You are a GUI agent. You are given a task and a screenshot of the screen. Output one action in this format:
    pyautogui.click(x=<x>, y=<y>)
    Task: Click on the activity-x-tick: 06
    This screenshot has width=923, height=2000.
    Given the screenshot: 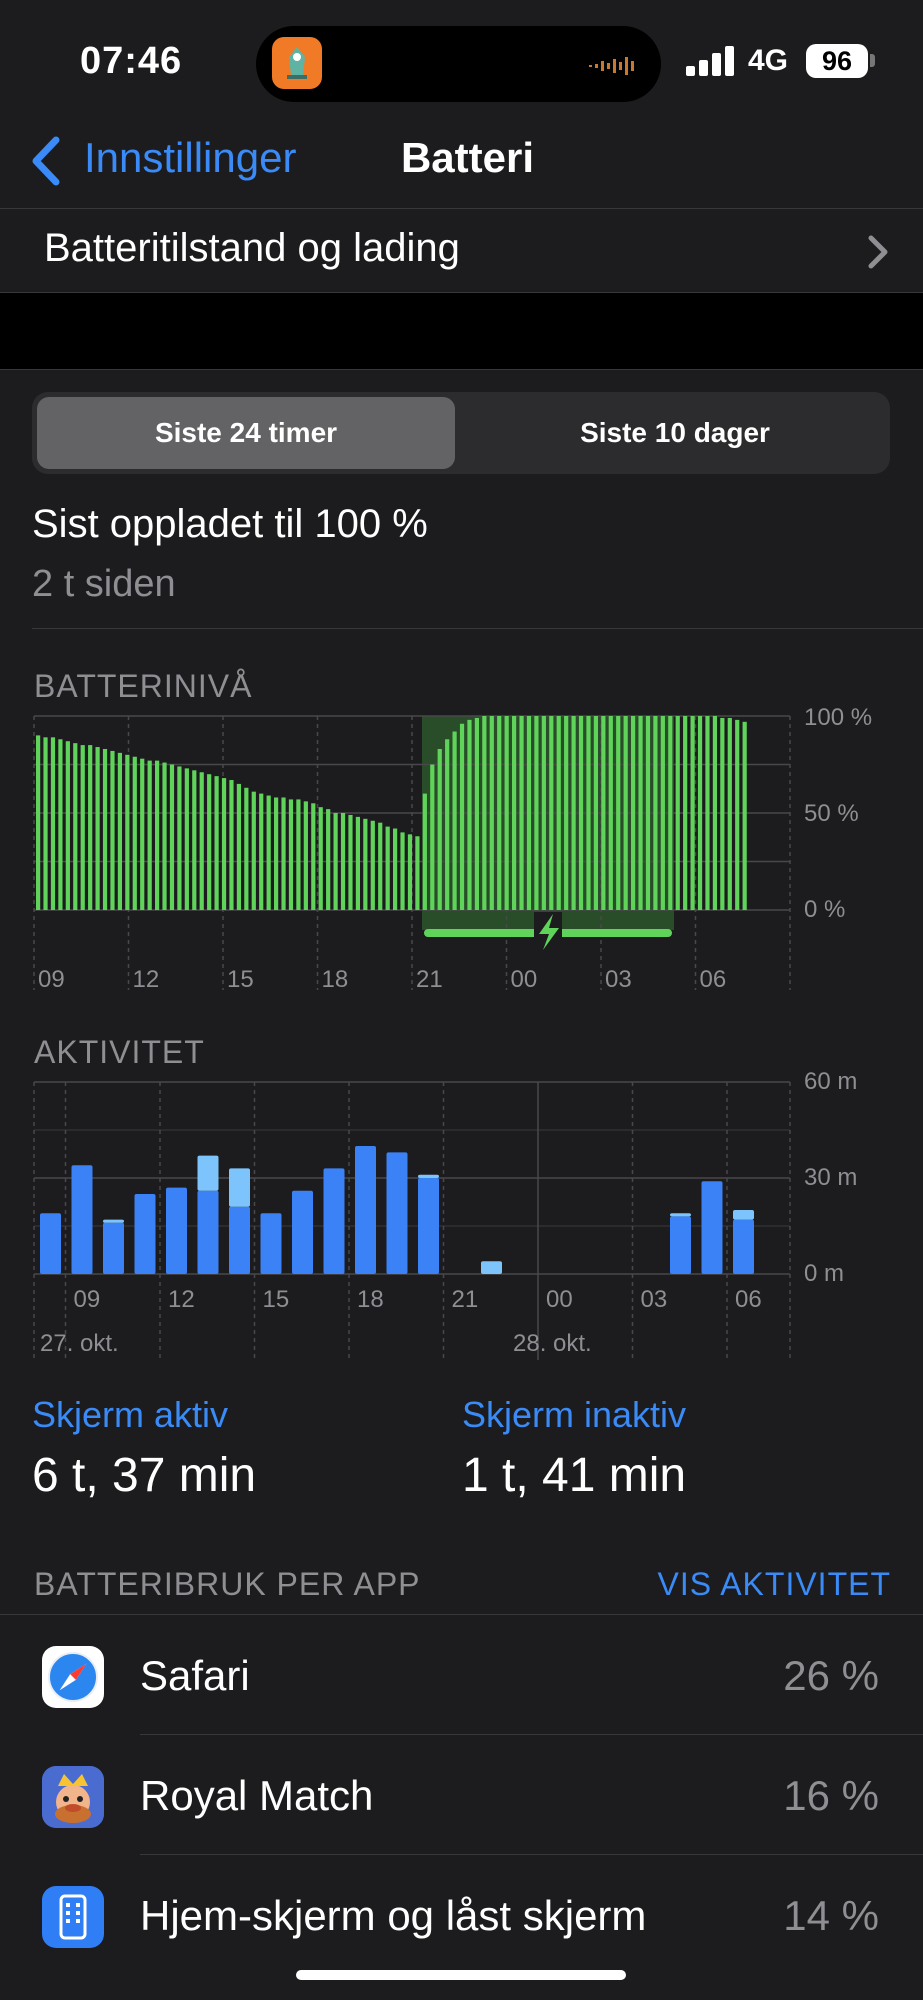 What is the action you would take?
    pyautogui.click(x=748, y=1299)
    